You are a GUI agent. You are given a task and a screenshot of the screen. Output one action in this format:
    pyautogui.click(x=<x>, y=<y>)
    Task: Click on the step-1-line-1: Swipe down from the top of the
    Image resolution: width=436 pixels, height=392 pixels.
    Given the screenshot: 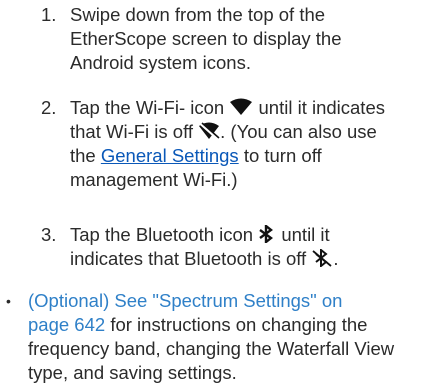 What is the action you would take?
    pyautogui.click(x=198, y=14)
    